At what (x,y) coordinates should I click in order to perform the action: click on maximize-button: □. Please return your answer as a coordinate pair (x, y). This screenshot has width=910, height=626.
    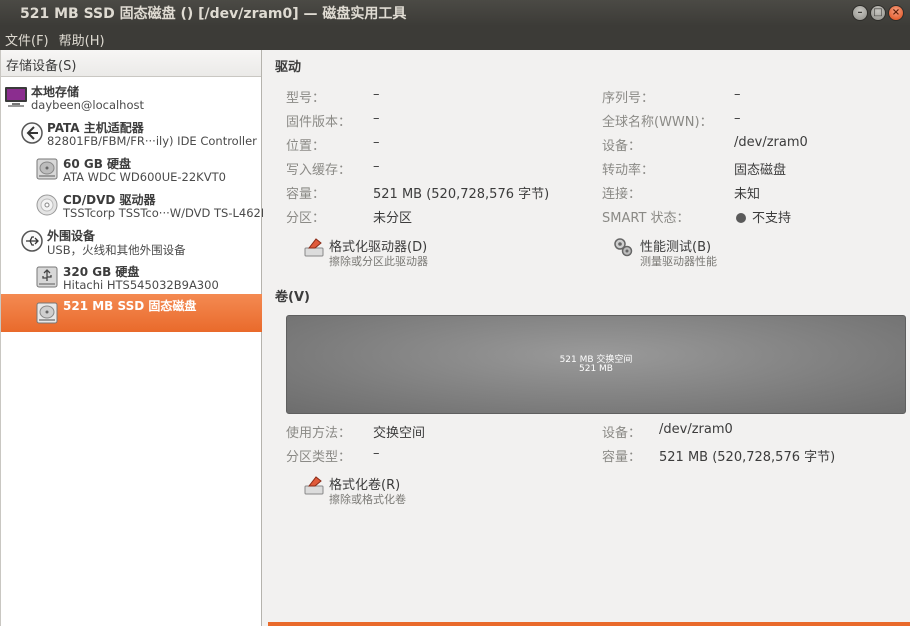
    Looking at the image, I should click on (878, 13).